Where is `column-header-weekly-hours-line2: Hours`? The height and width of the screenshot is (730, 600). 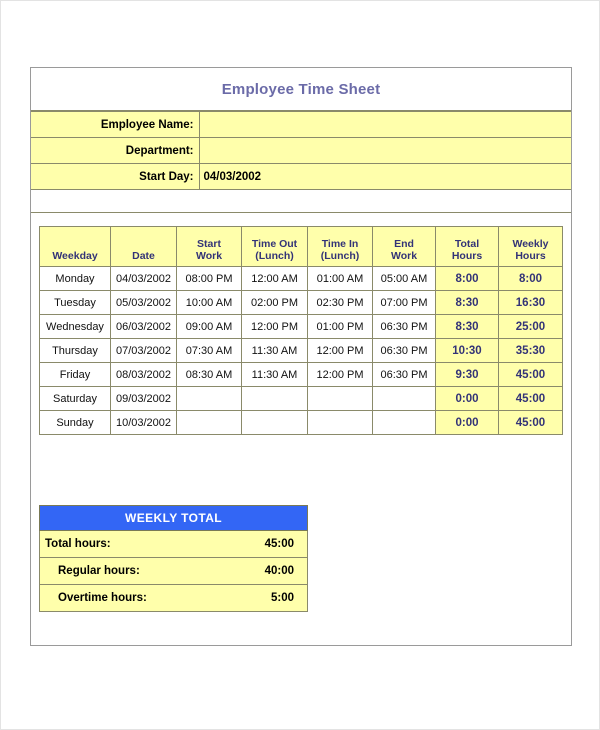
column-header-weekly-hours-line2: Hours is located at coordinates (530, 256).